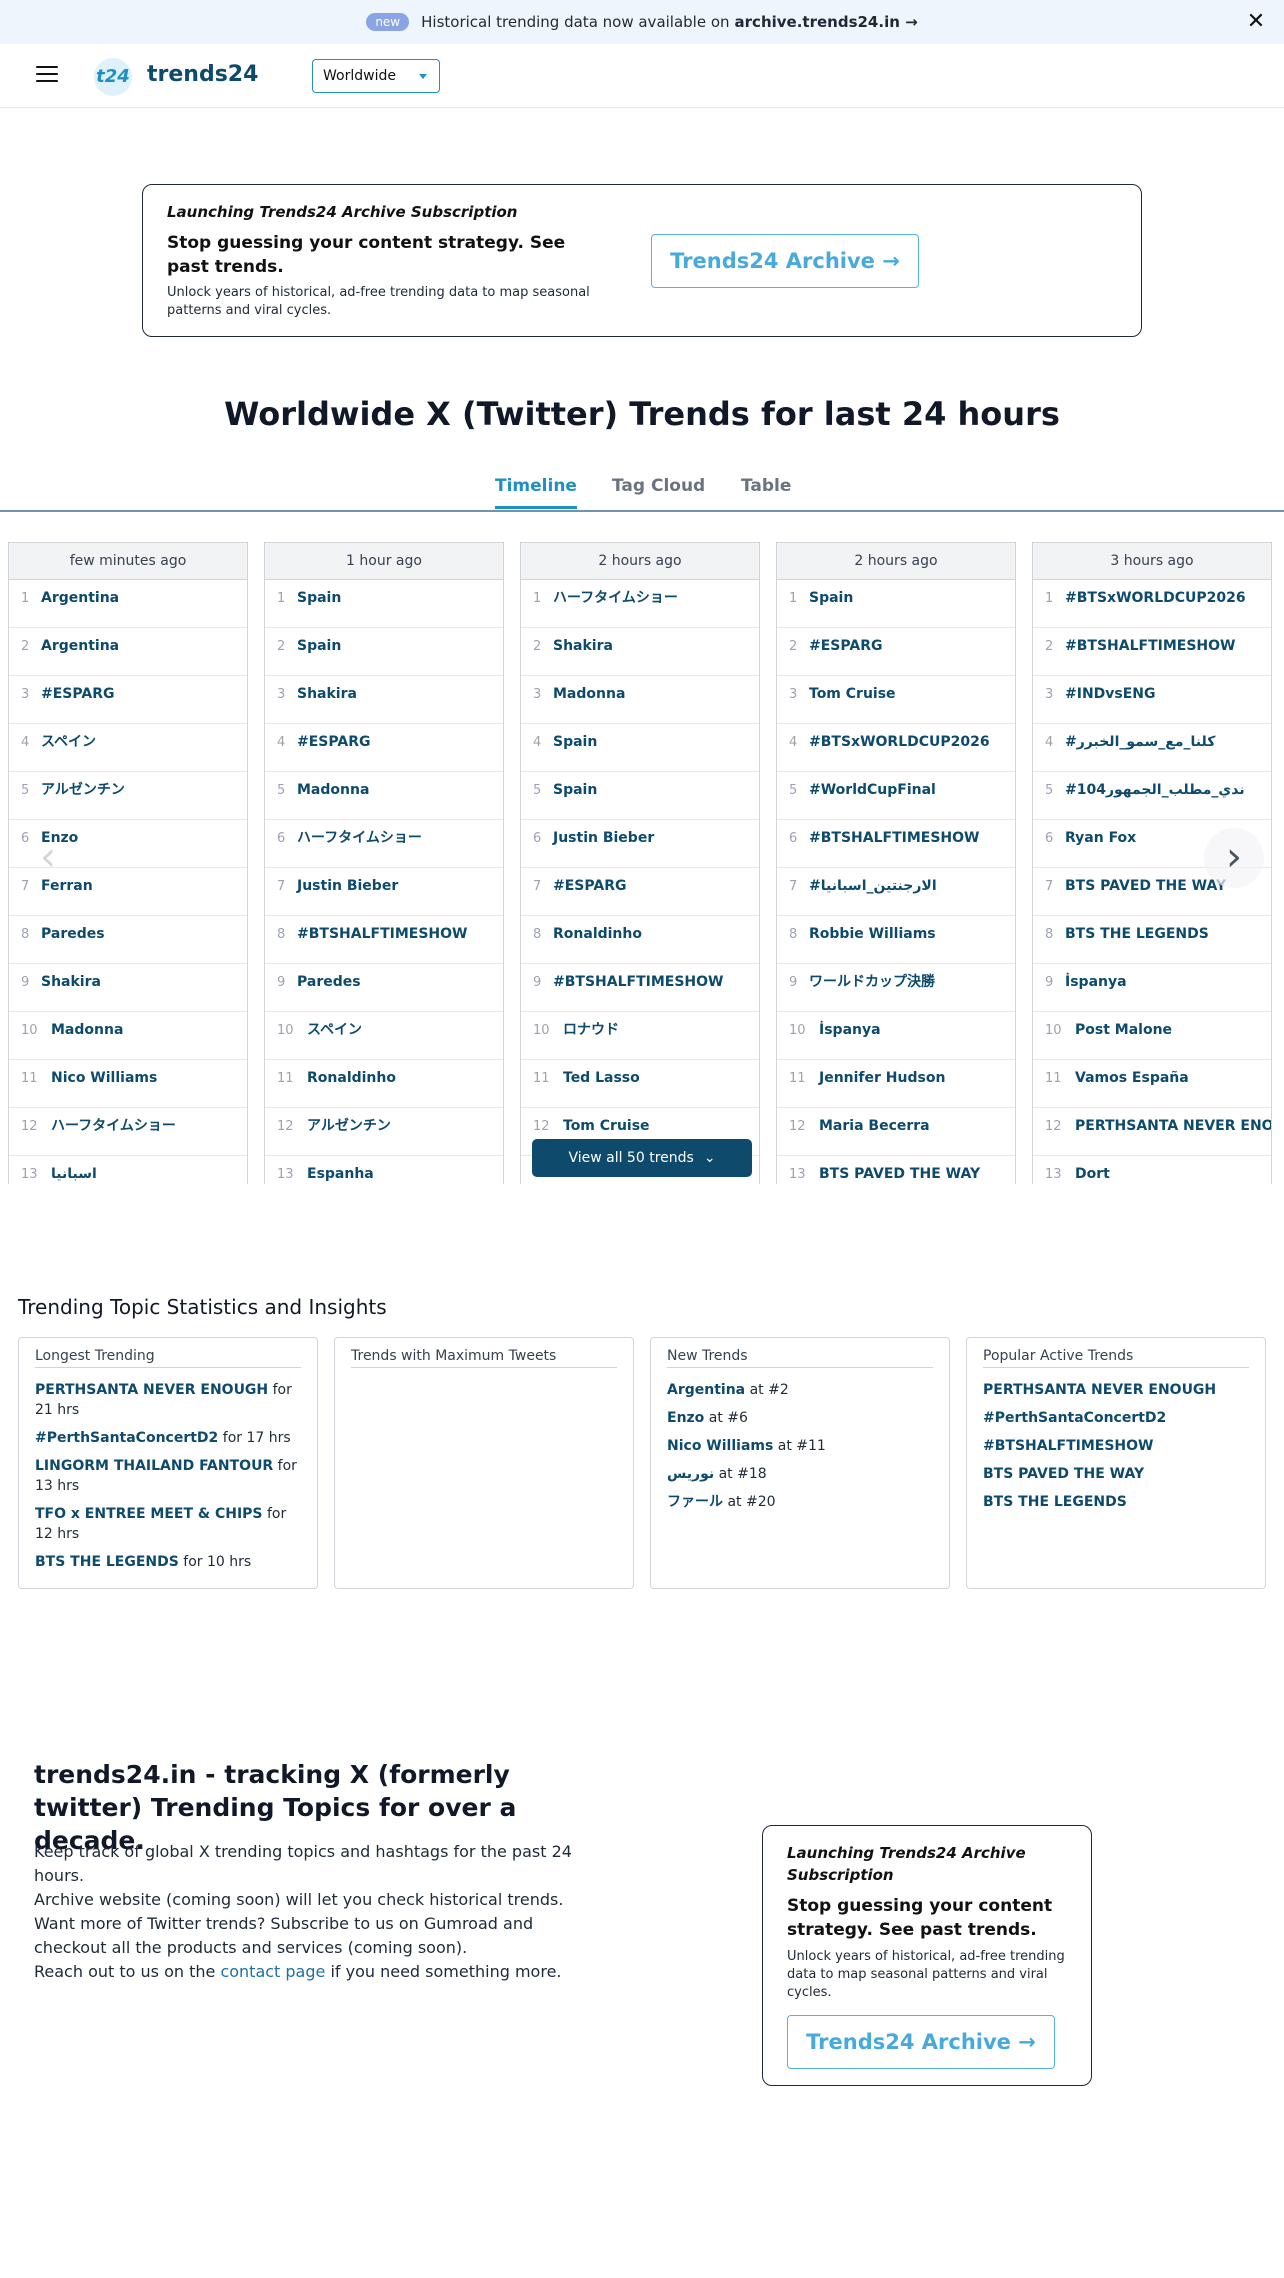 The height and width of the screenshot is (2278, 1284). What do you see at coordinates (690, 1474) in the screenshot?
I see `trend-link: نوريس` at bounding box center [690, 1474].